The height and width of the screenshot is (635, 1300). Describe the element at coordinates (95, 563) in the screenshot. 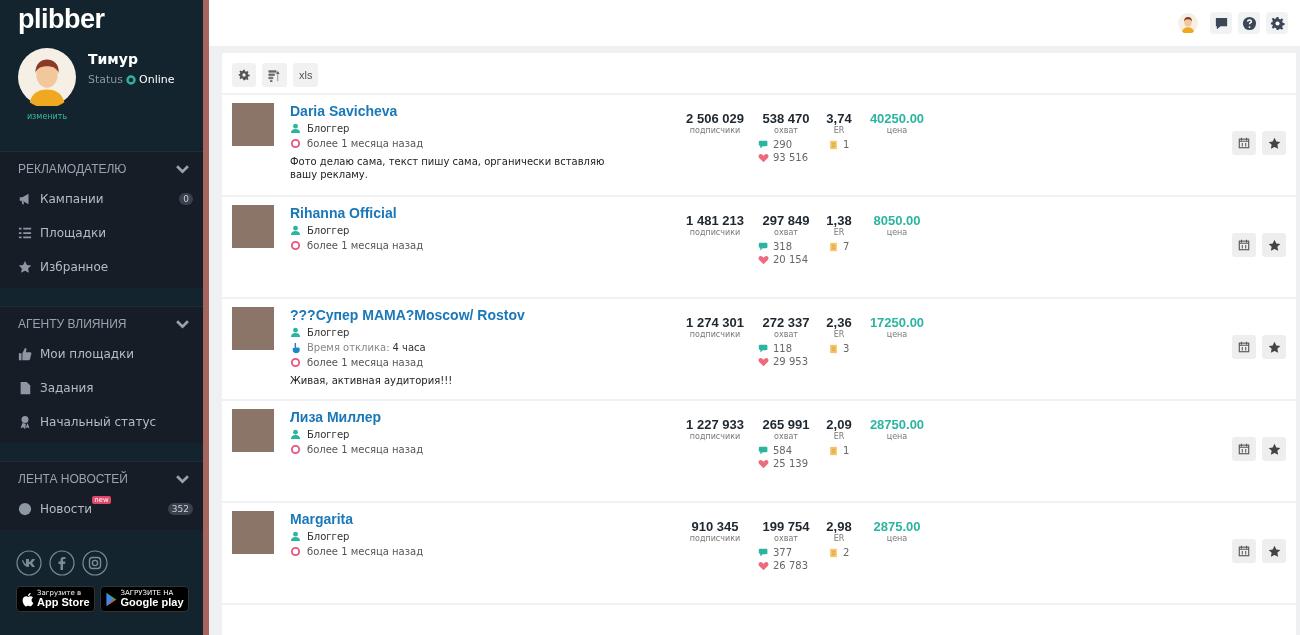

I see `instagram-icon` at that location.